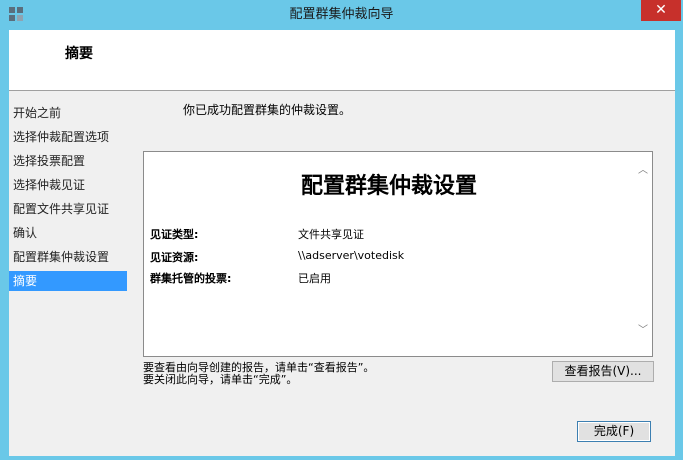  Describe the element at coordinates (68, 185) in the screenshot. I see `sidebar-item-quorum-witness: 选择仲裁见证` at that location.